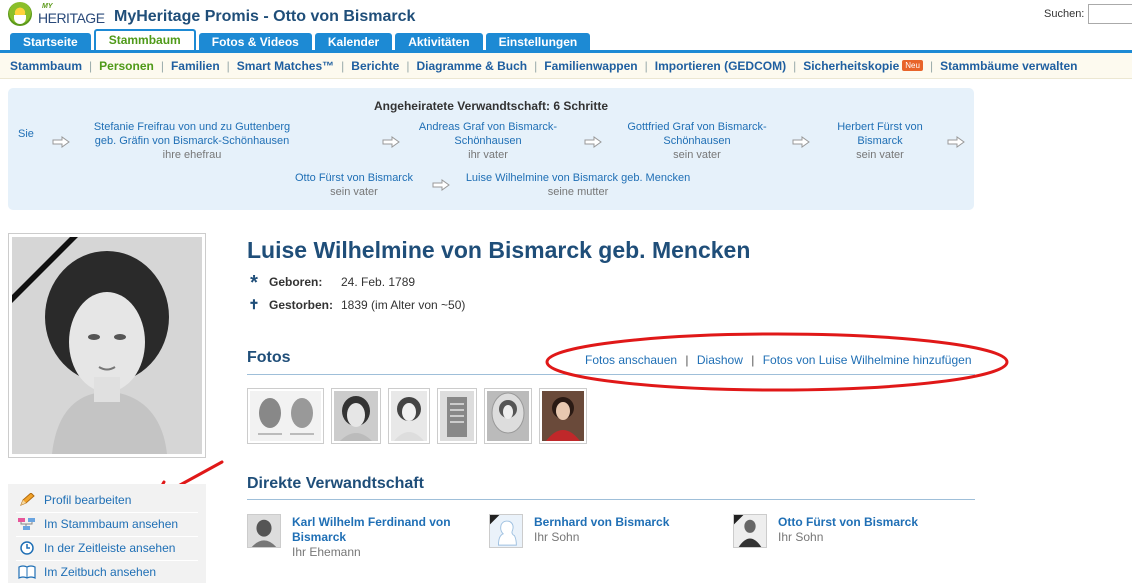 The width and height of the screenshot is (1132, 583). What do you see at coordinates (27, 524) in the screenshot?
I see `tree-icon` at bounding box center [27, 524].